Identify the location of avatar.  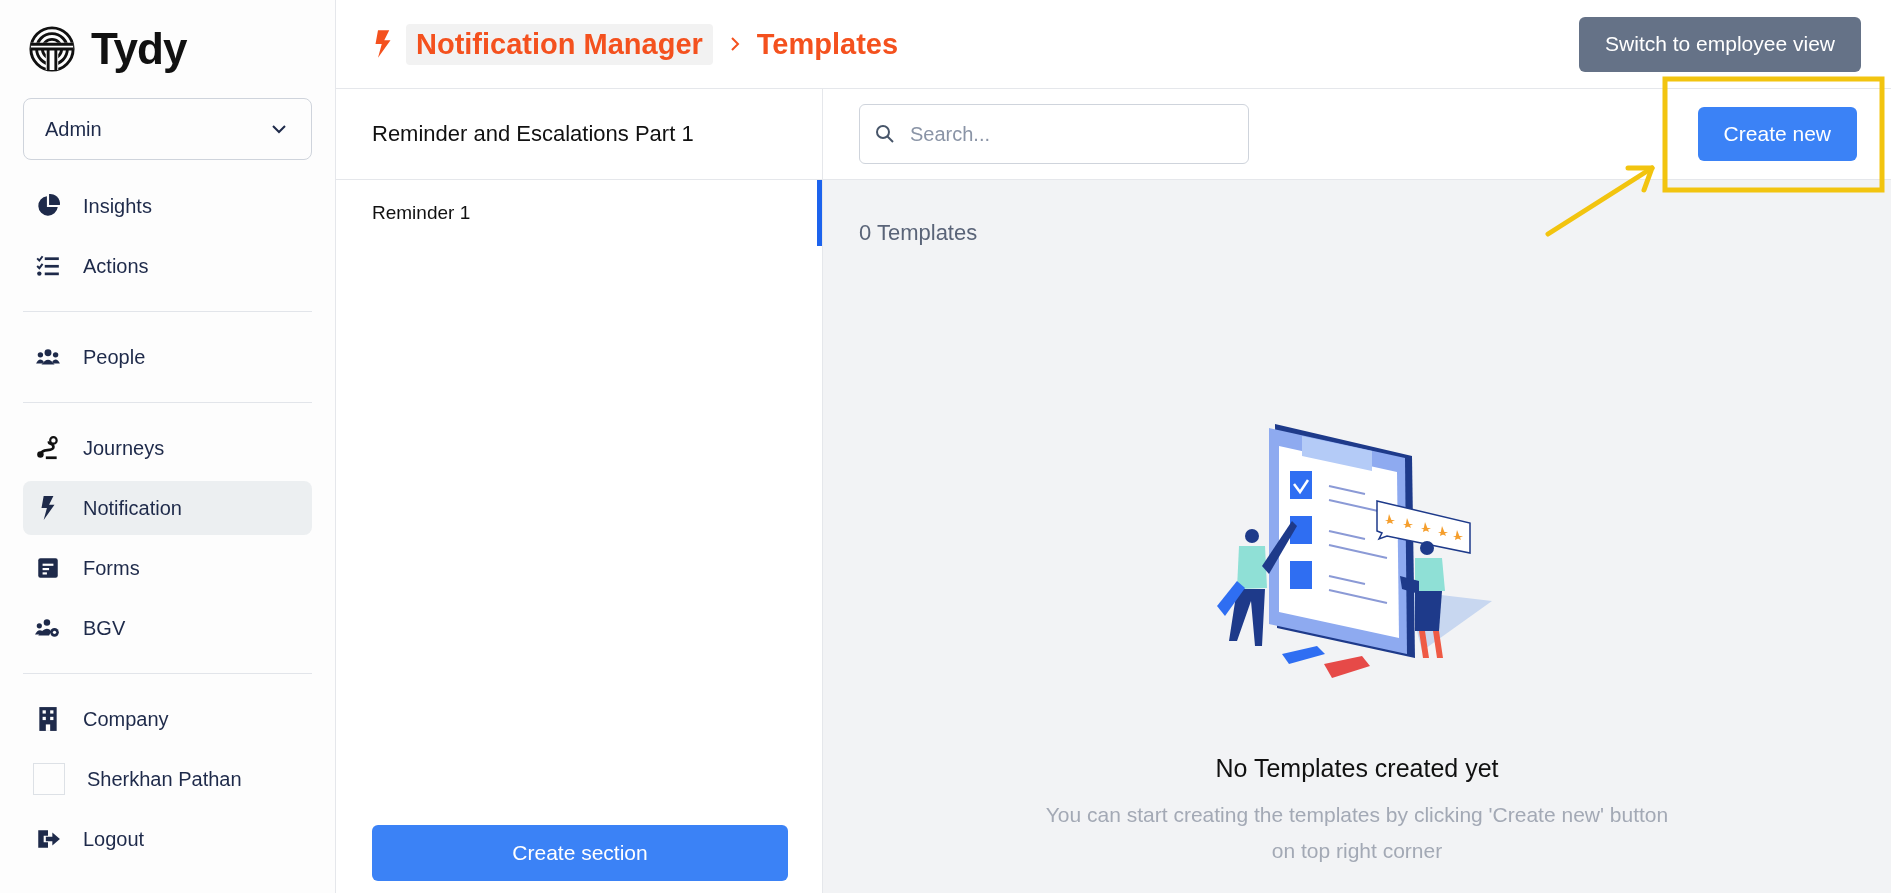
(49, 779).